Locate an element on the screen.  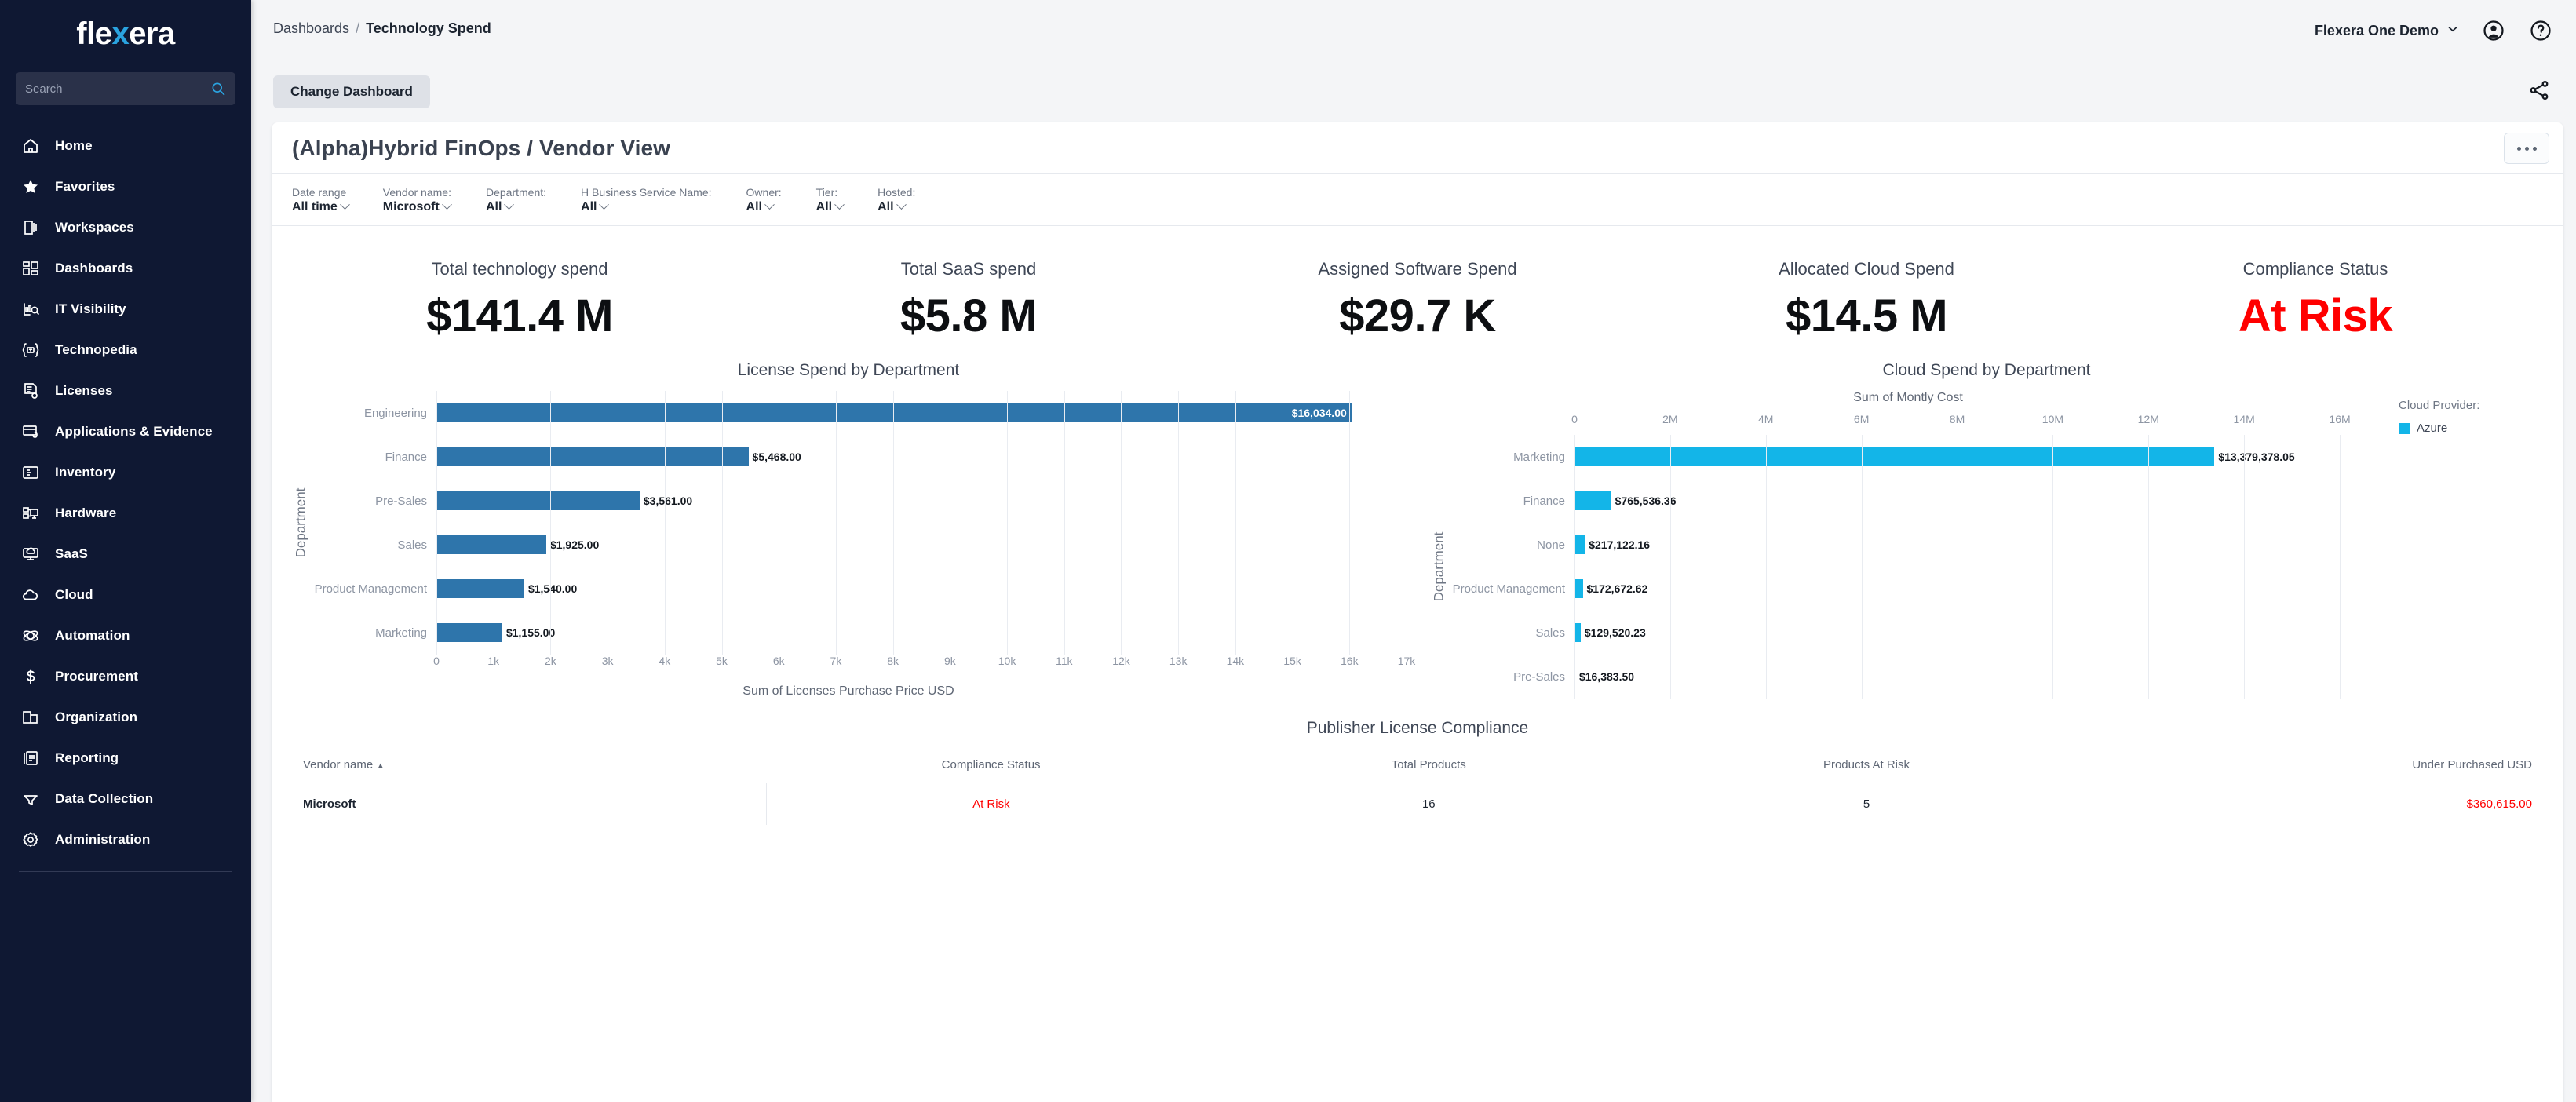
filter-department: Department: All is located at coordinates (516, 200).